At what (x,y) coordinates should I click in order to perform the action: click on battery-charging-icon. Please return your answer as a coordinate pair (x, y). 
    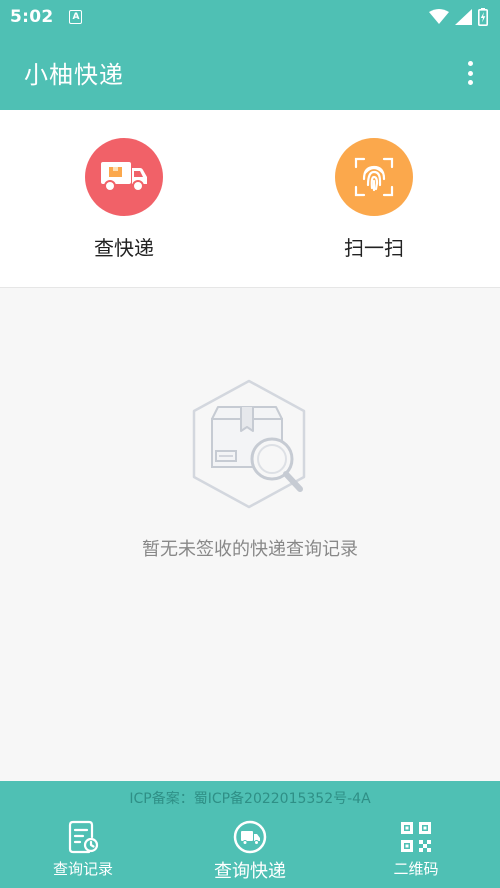
    Looking at the image, I should click on (483, 17).